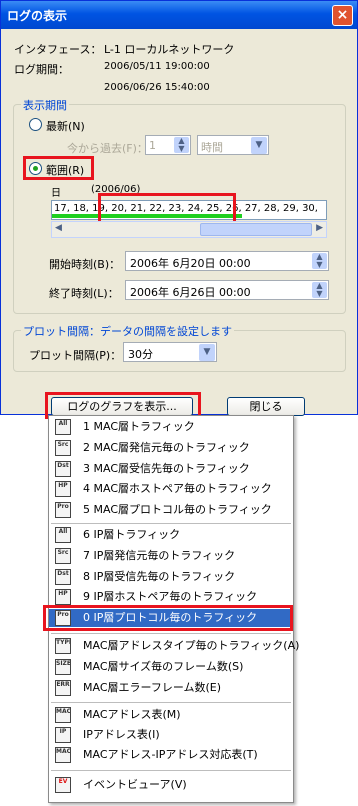 The image size is (358, 806). I want to click on menu-item: Pro 5 MAC層プロトコル毎のトラフィック, so click(171, 510).